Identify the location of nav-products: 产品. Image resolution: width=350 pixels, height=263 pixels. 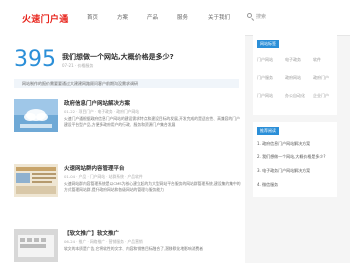
(152, 17).